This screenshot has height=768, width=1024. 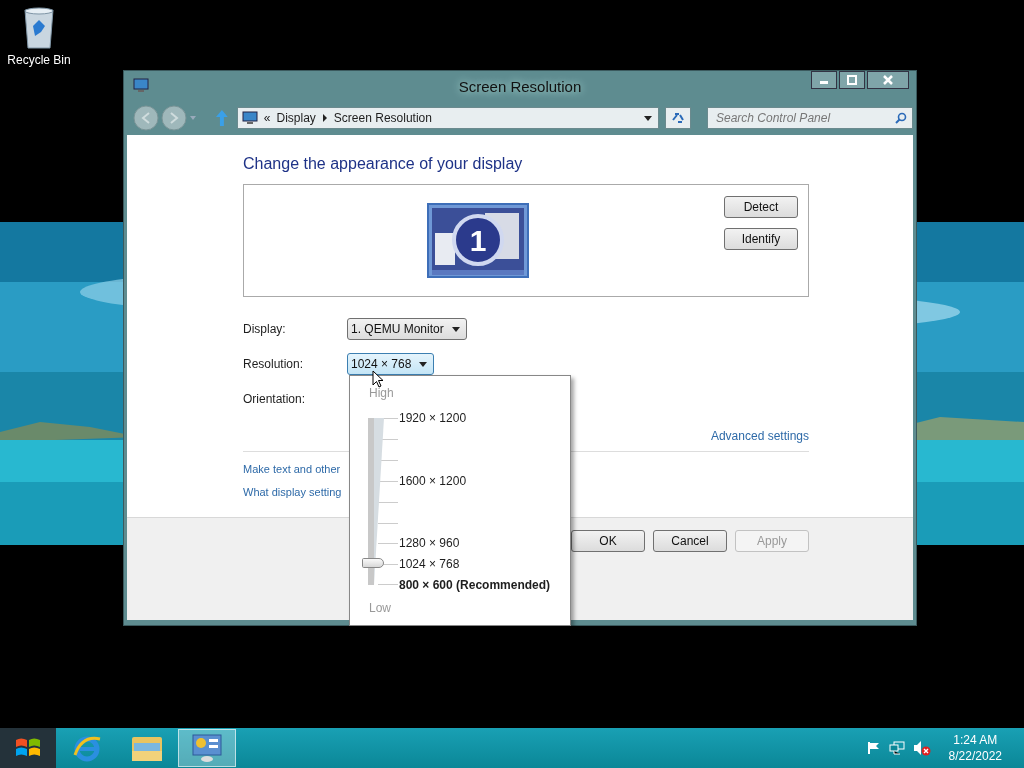 I want to click on close-icon, so click(x=888, y=80).